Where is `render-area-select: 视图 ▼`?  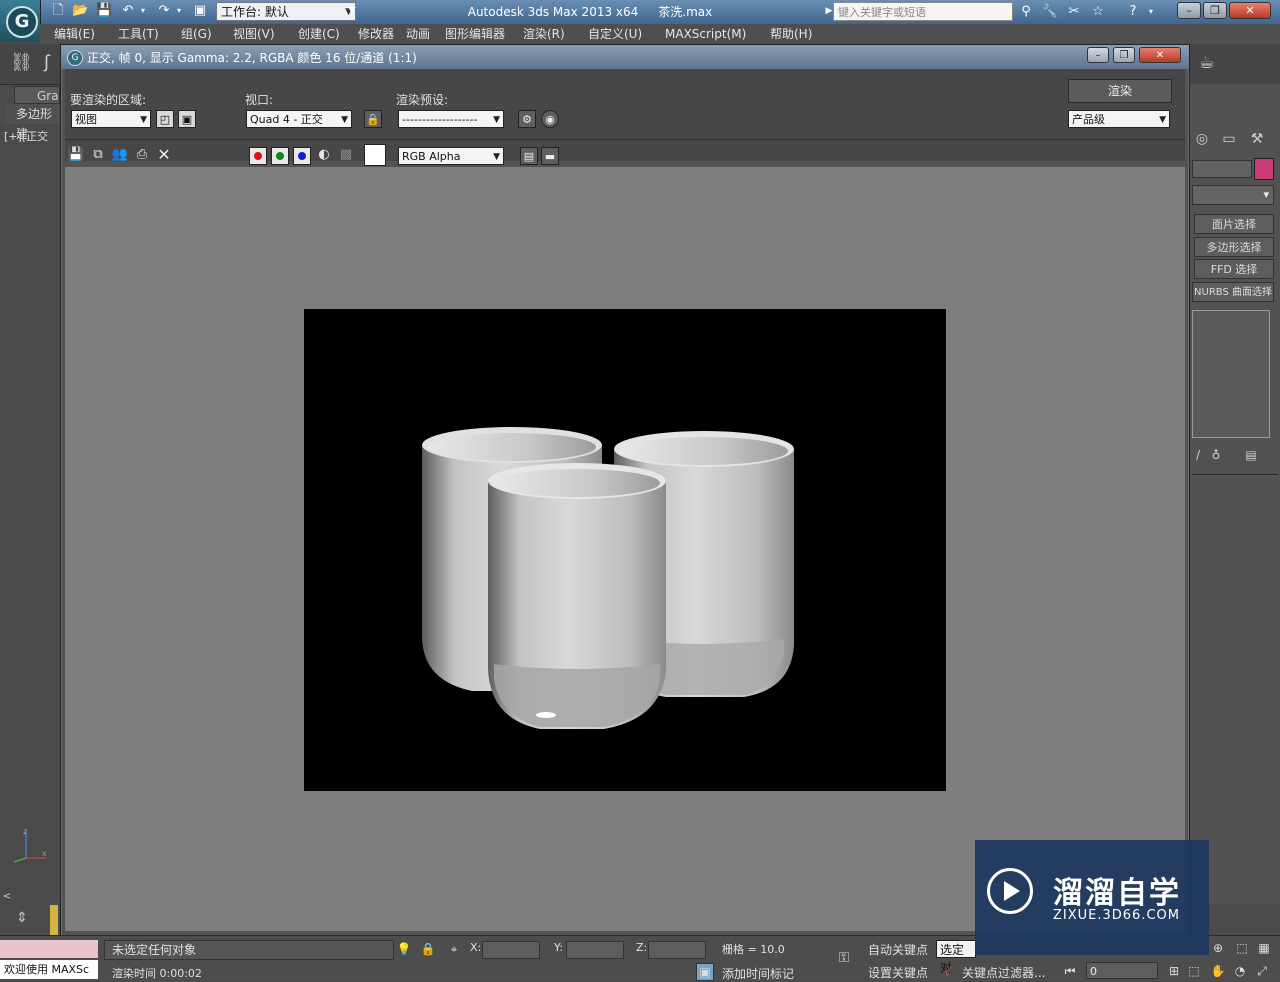
render-area-select: 视图 ▼ is located at coordinates (111, 119).